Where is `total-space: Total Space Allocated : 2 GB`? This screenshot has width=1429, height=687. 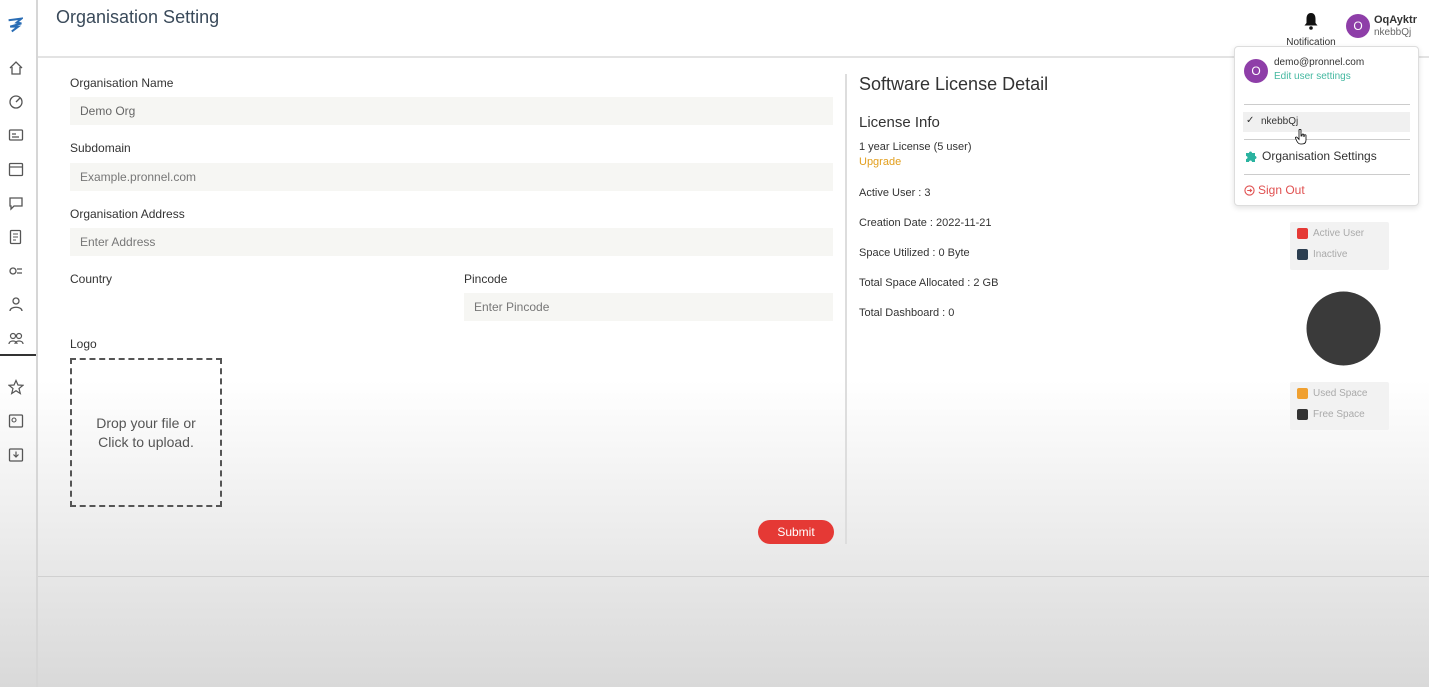
total-space: Total Space Allocated : 2 GB is located at coordinates (929, 283).